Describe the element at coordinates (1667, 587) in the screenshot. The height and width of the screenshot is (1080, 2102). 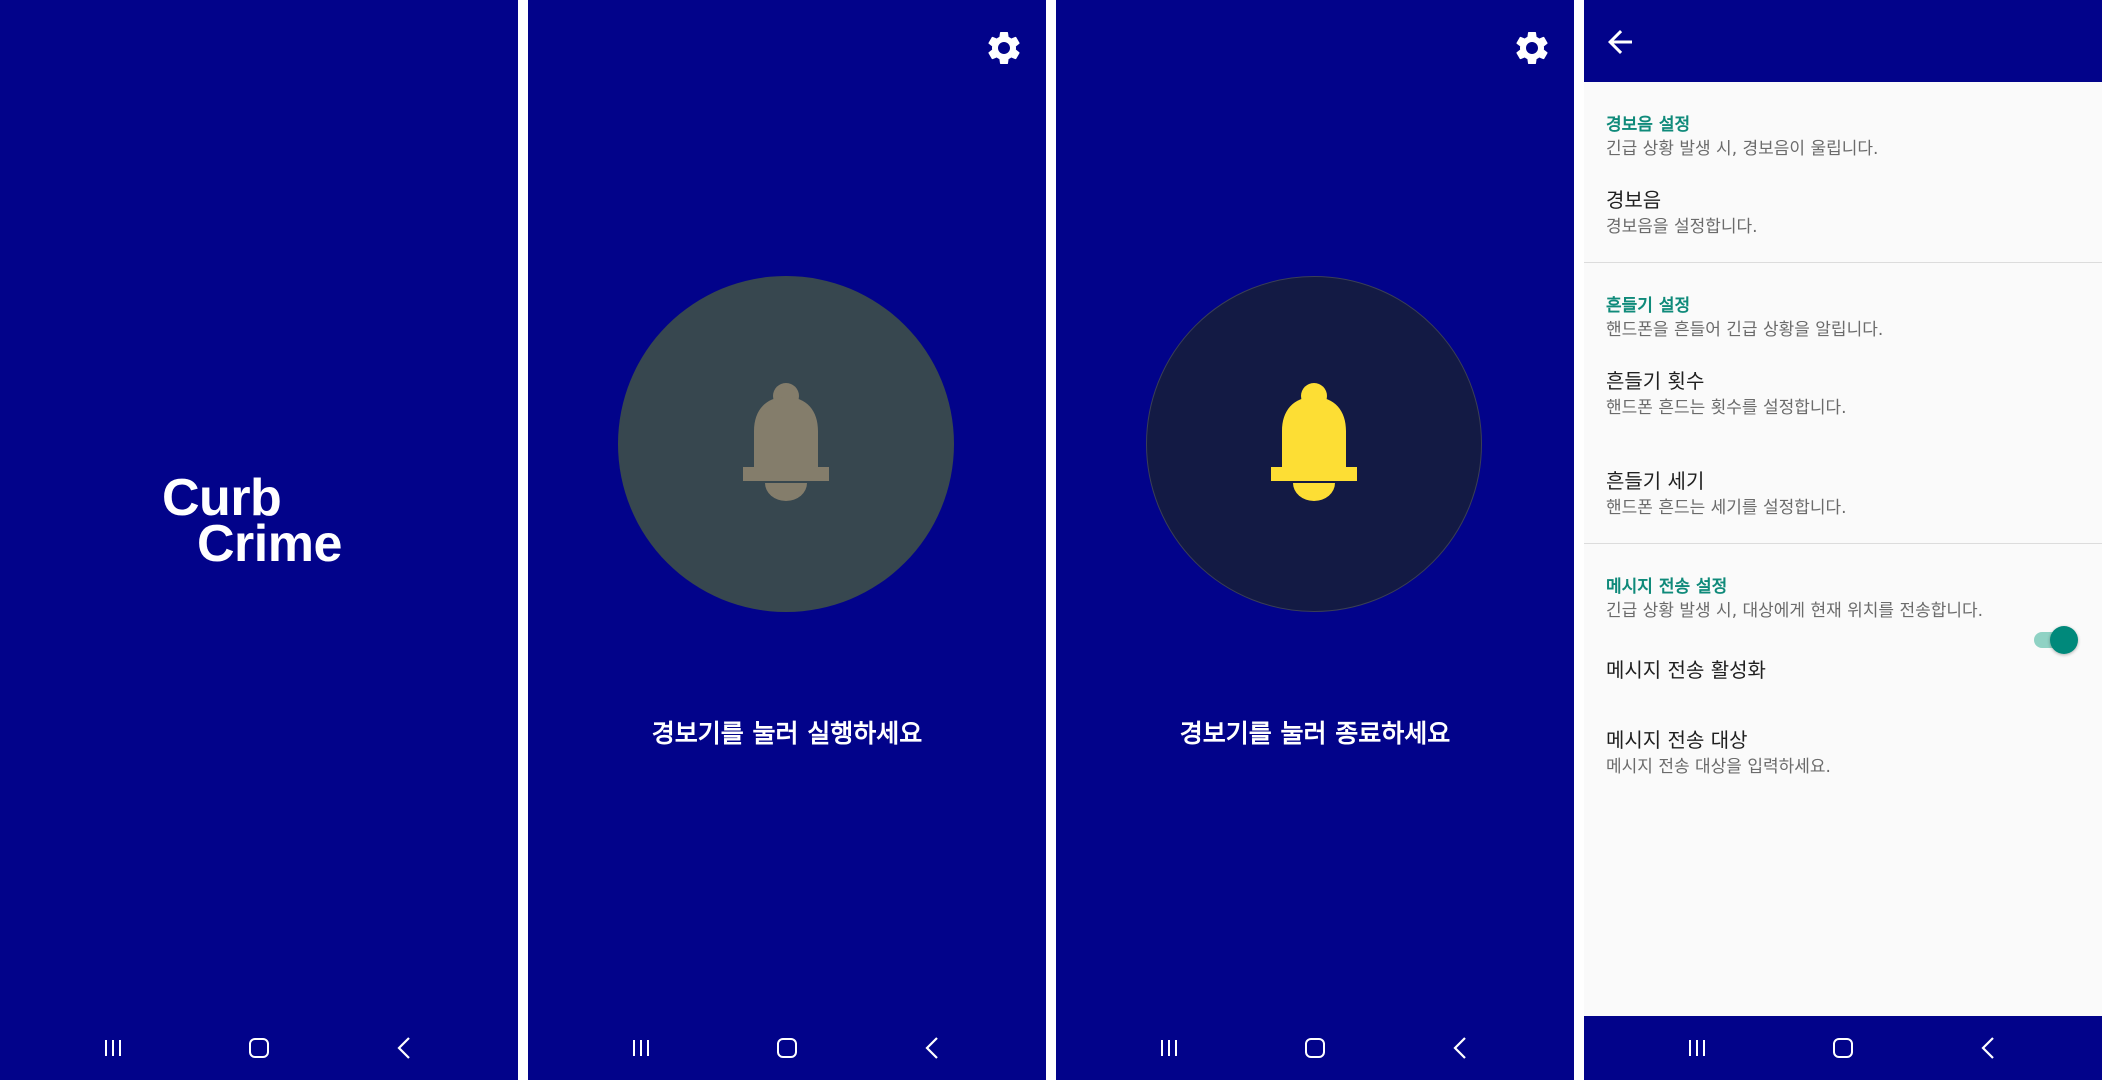
I see `category-title: 메시지 전송 설정` at that location.